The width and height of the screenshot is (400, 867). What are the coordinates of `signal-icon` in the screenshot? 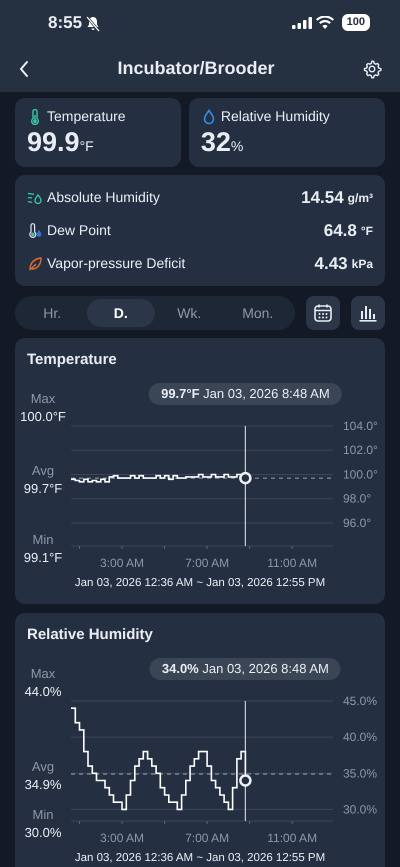 It's located at (302, 22).